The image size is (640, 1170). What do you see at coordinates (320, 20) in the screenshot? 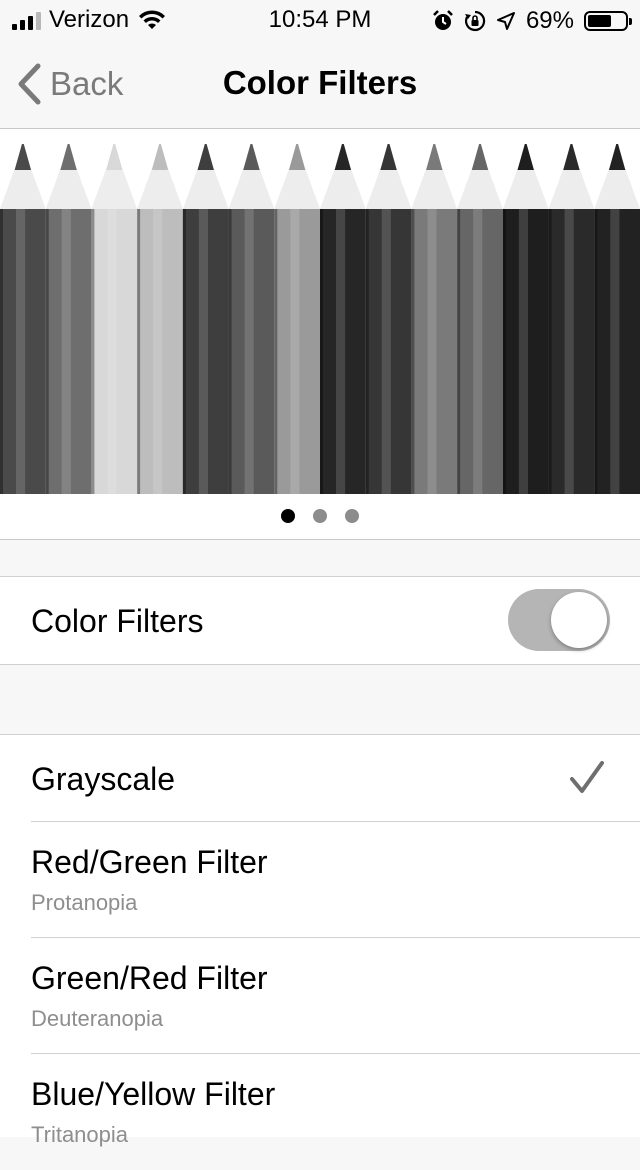
I see `status-bar: Verizon 10:54 PM 69%` at bounding box center [320, 20].